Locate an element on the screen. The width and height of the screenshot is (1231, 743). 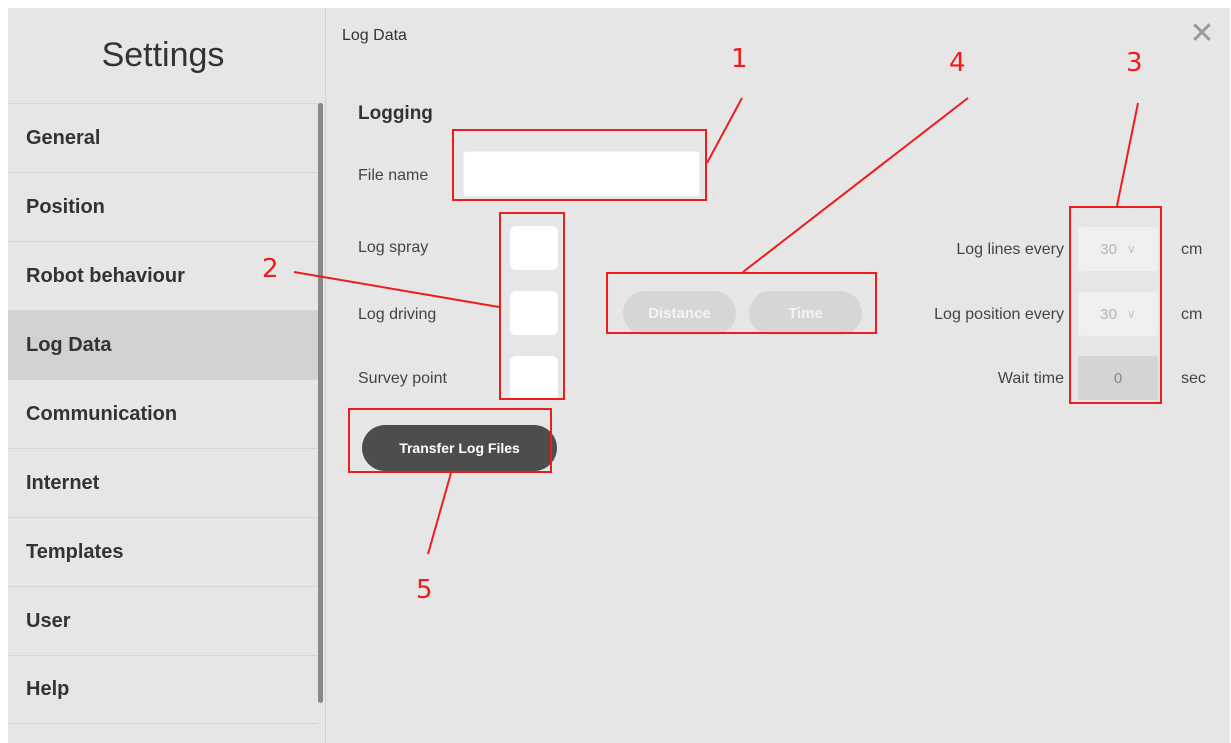
sidebar-item-communication: Communication is located at coordinates (163, 413).